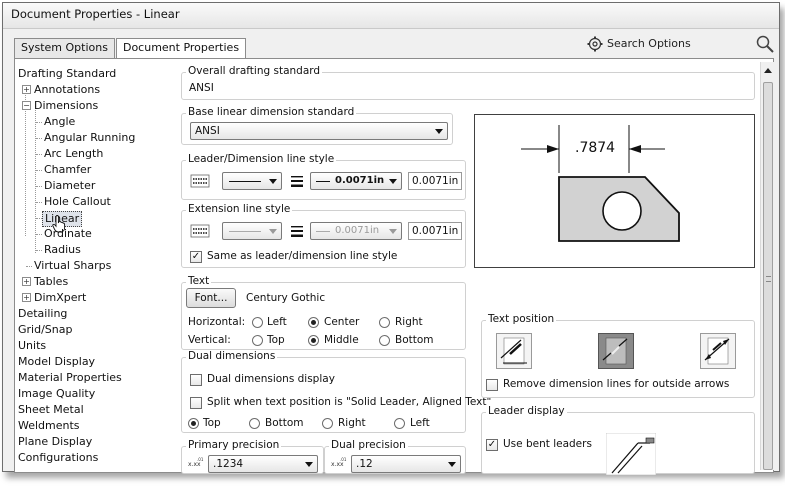 This screenshot has height=491, width=785. I want to click on split-text-checkbox, so click(196, 403).